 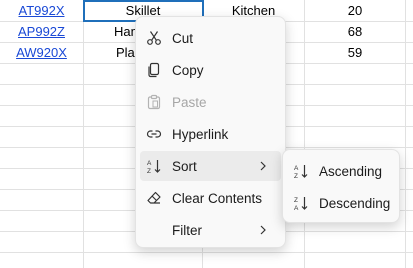 I want to click on sort-icon: AZ, so click(x=154, y=166).